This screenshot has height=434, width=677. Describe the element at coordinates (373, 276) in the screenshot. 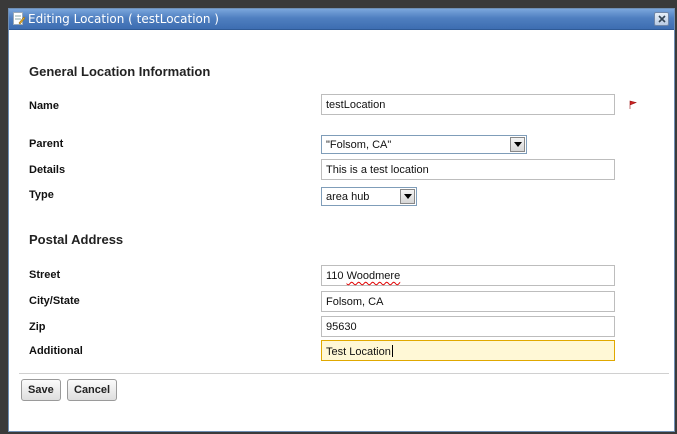

I see `street-name: Woodmere` at that location.